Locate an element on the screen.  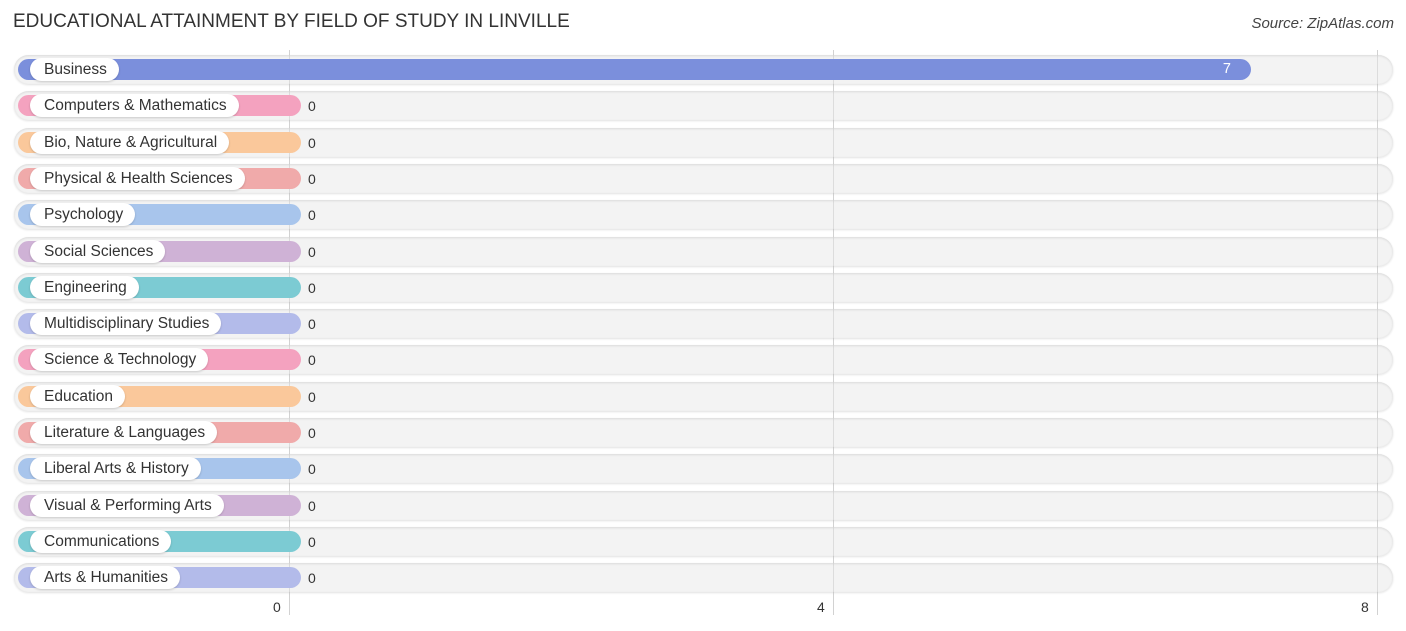
category-label: Liberal Arts & History is located at coordinates (115, 469).